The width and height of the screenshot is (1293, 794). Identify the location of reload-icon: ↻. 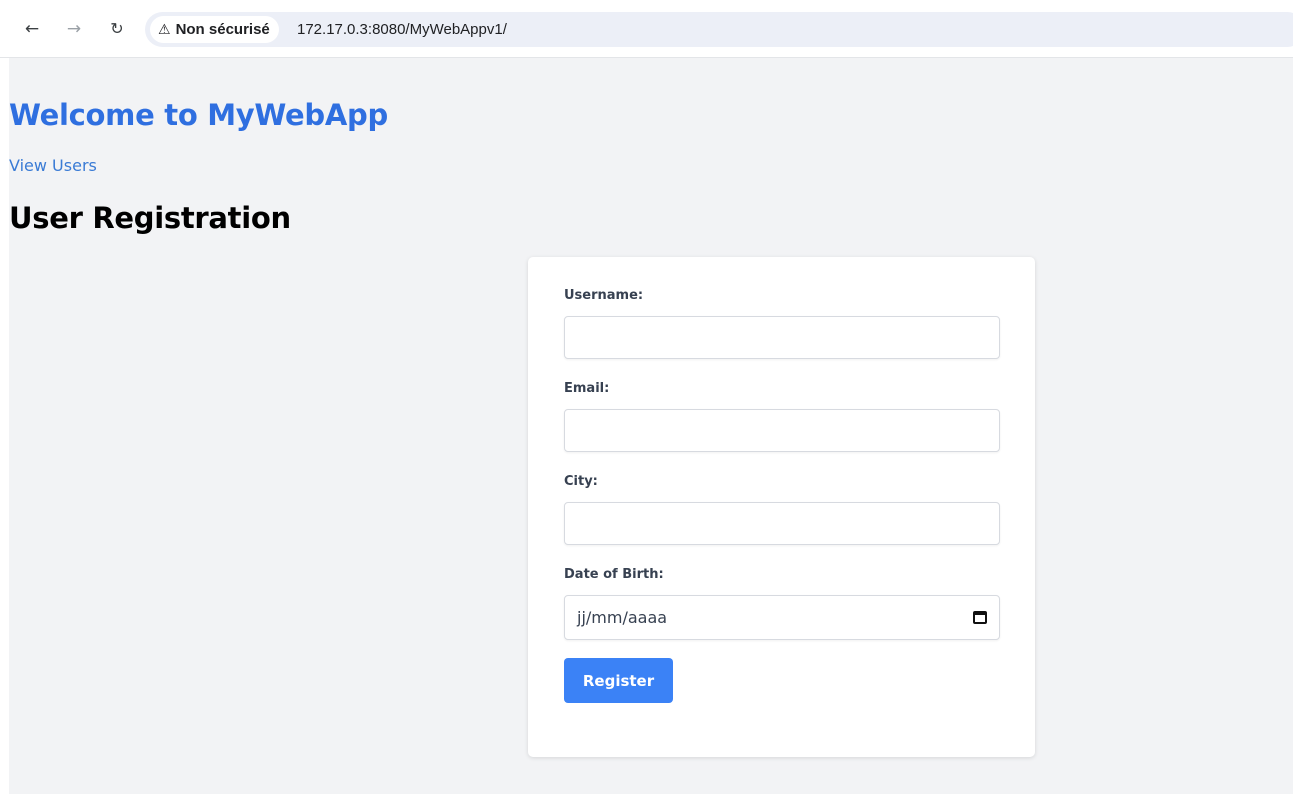
(117, 29).